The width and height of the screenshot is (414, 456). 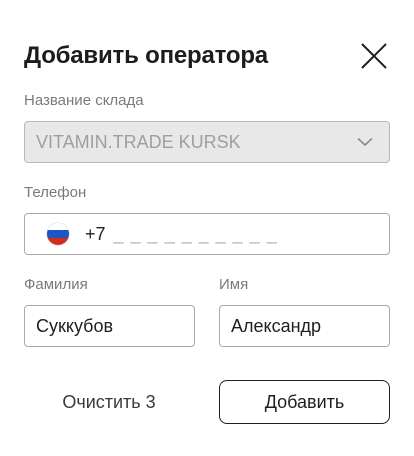 What do you see at coordinates (234, 284) in the screenshot?
I see `name-label: Имя` at bounding box center [234, 284].